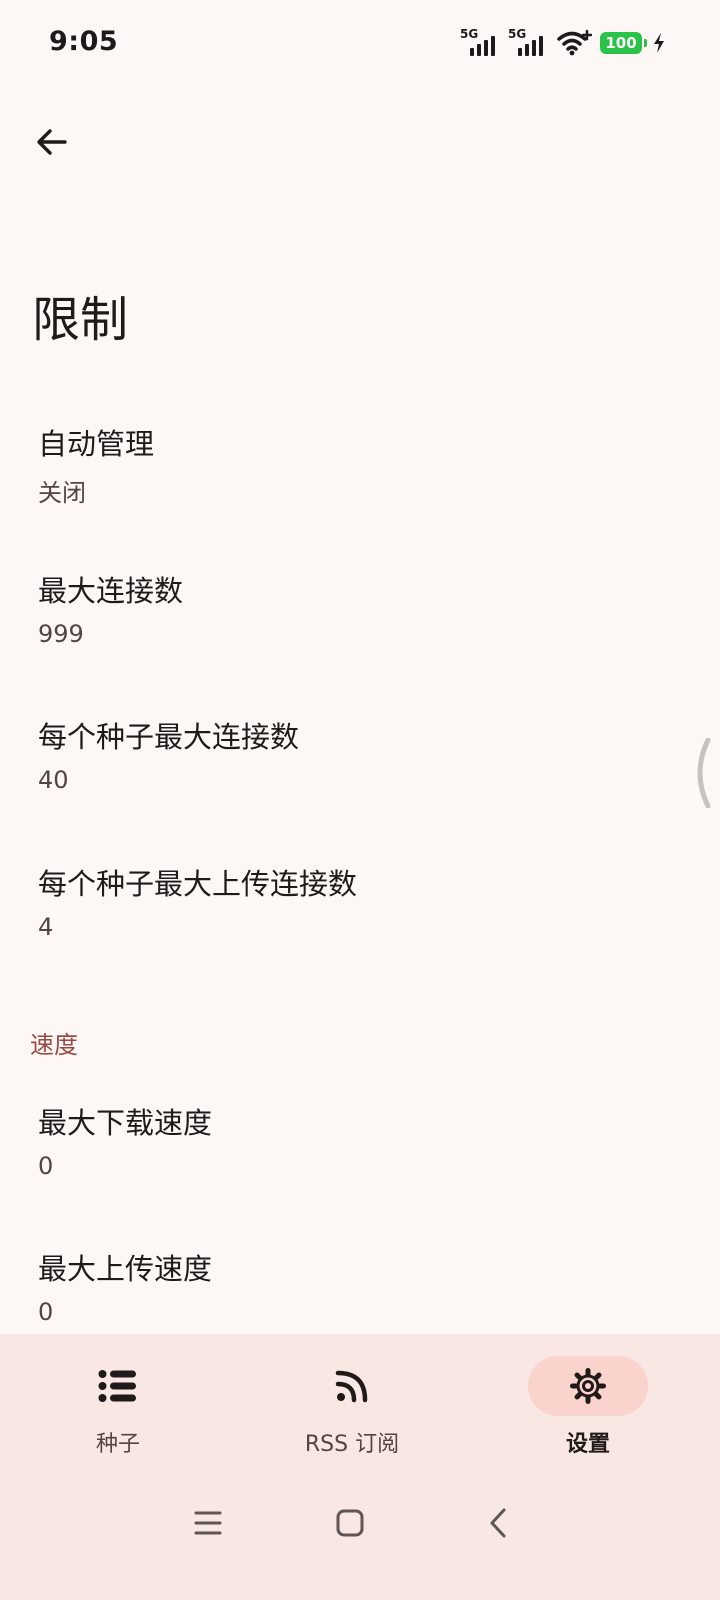  I want to click on status-time: 9:05, so click(84, 41).